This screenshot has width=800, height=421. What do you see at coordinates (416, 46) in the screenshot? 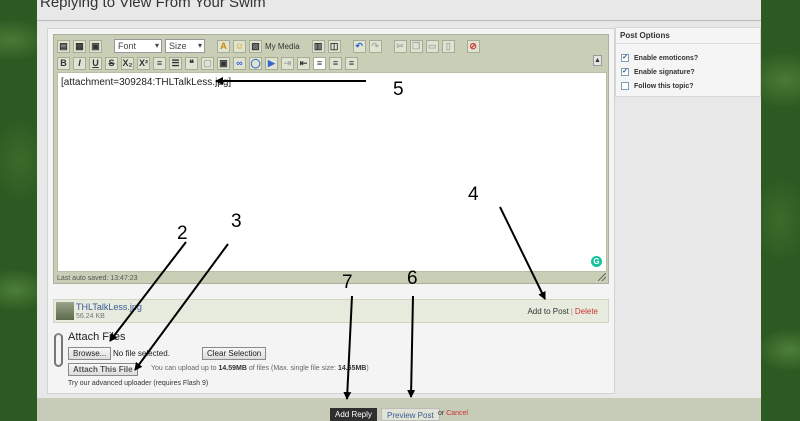
I see `copy-icon: ❐` at bounding box center [416, 46].